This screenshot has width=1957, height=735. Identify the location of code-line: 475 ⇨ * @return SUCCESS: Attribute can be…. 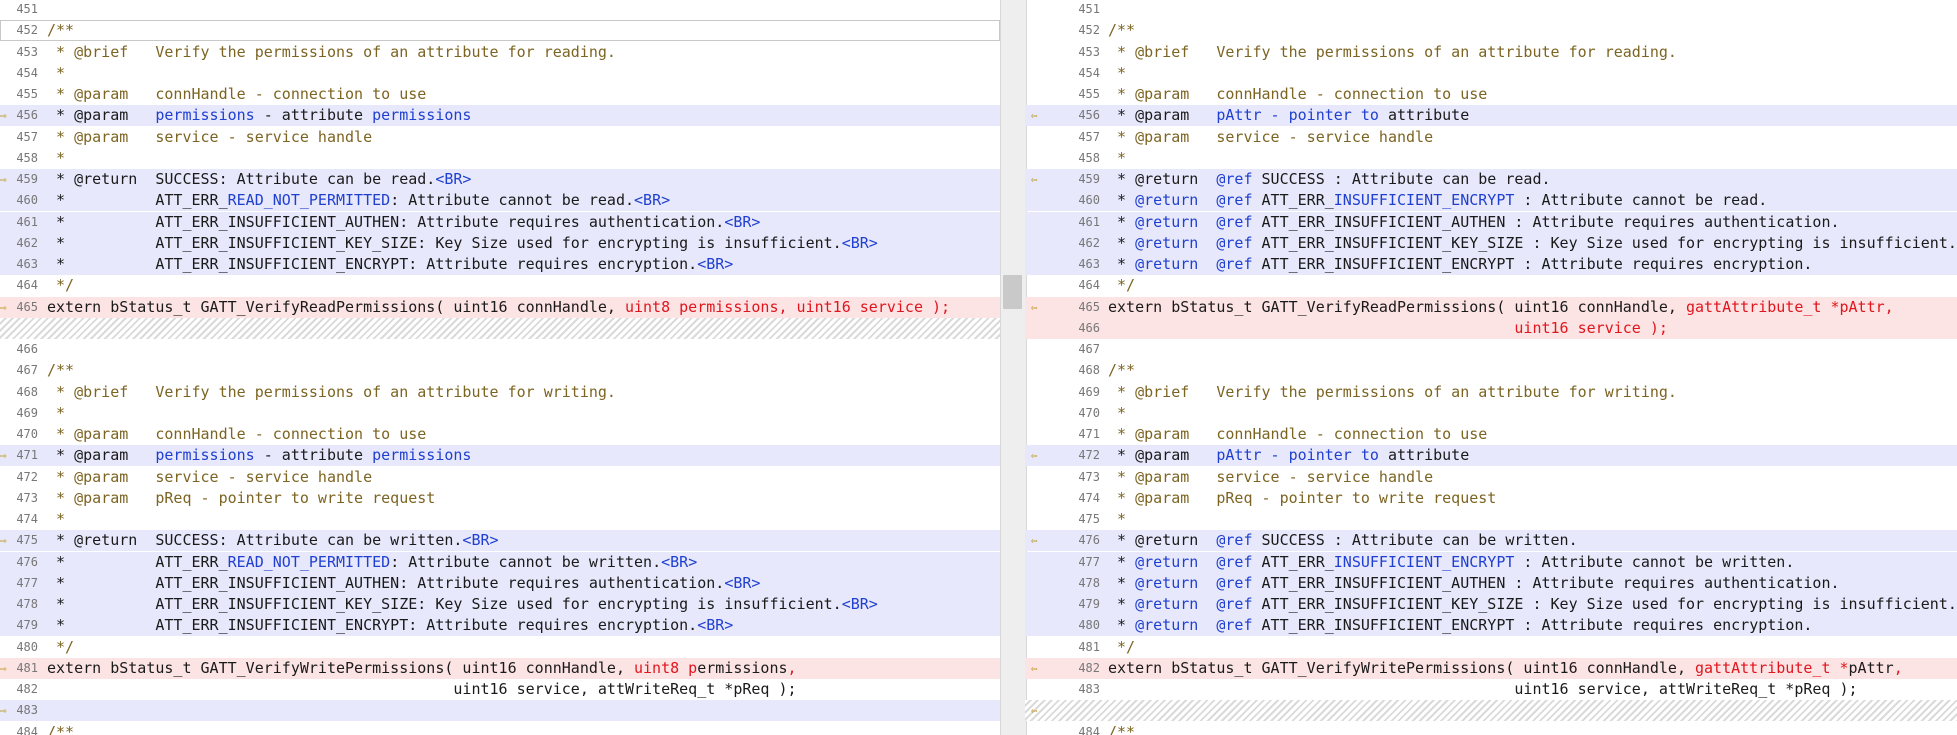
(500, 541).